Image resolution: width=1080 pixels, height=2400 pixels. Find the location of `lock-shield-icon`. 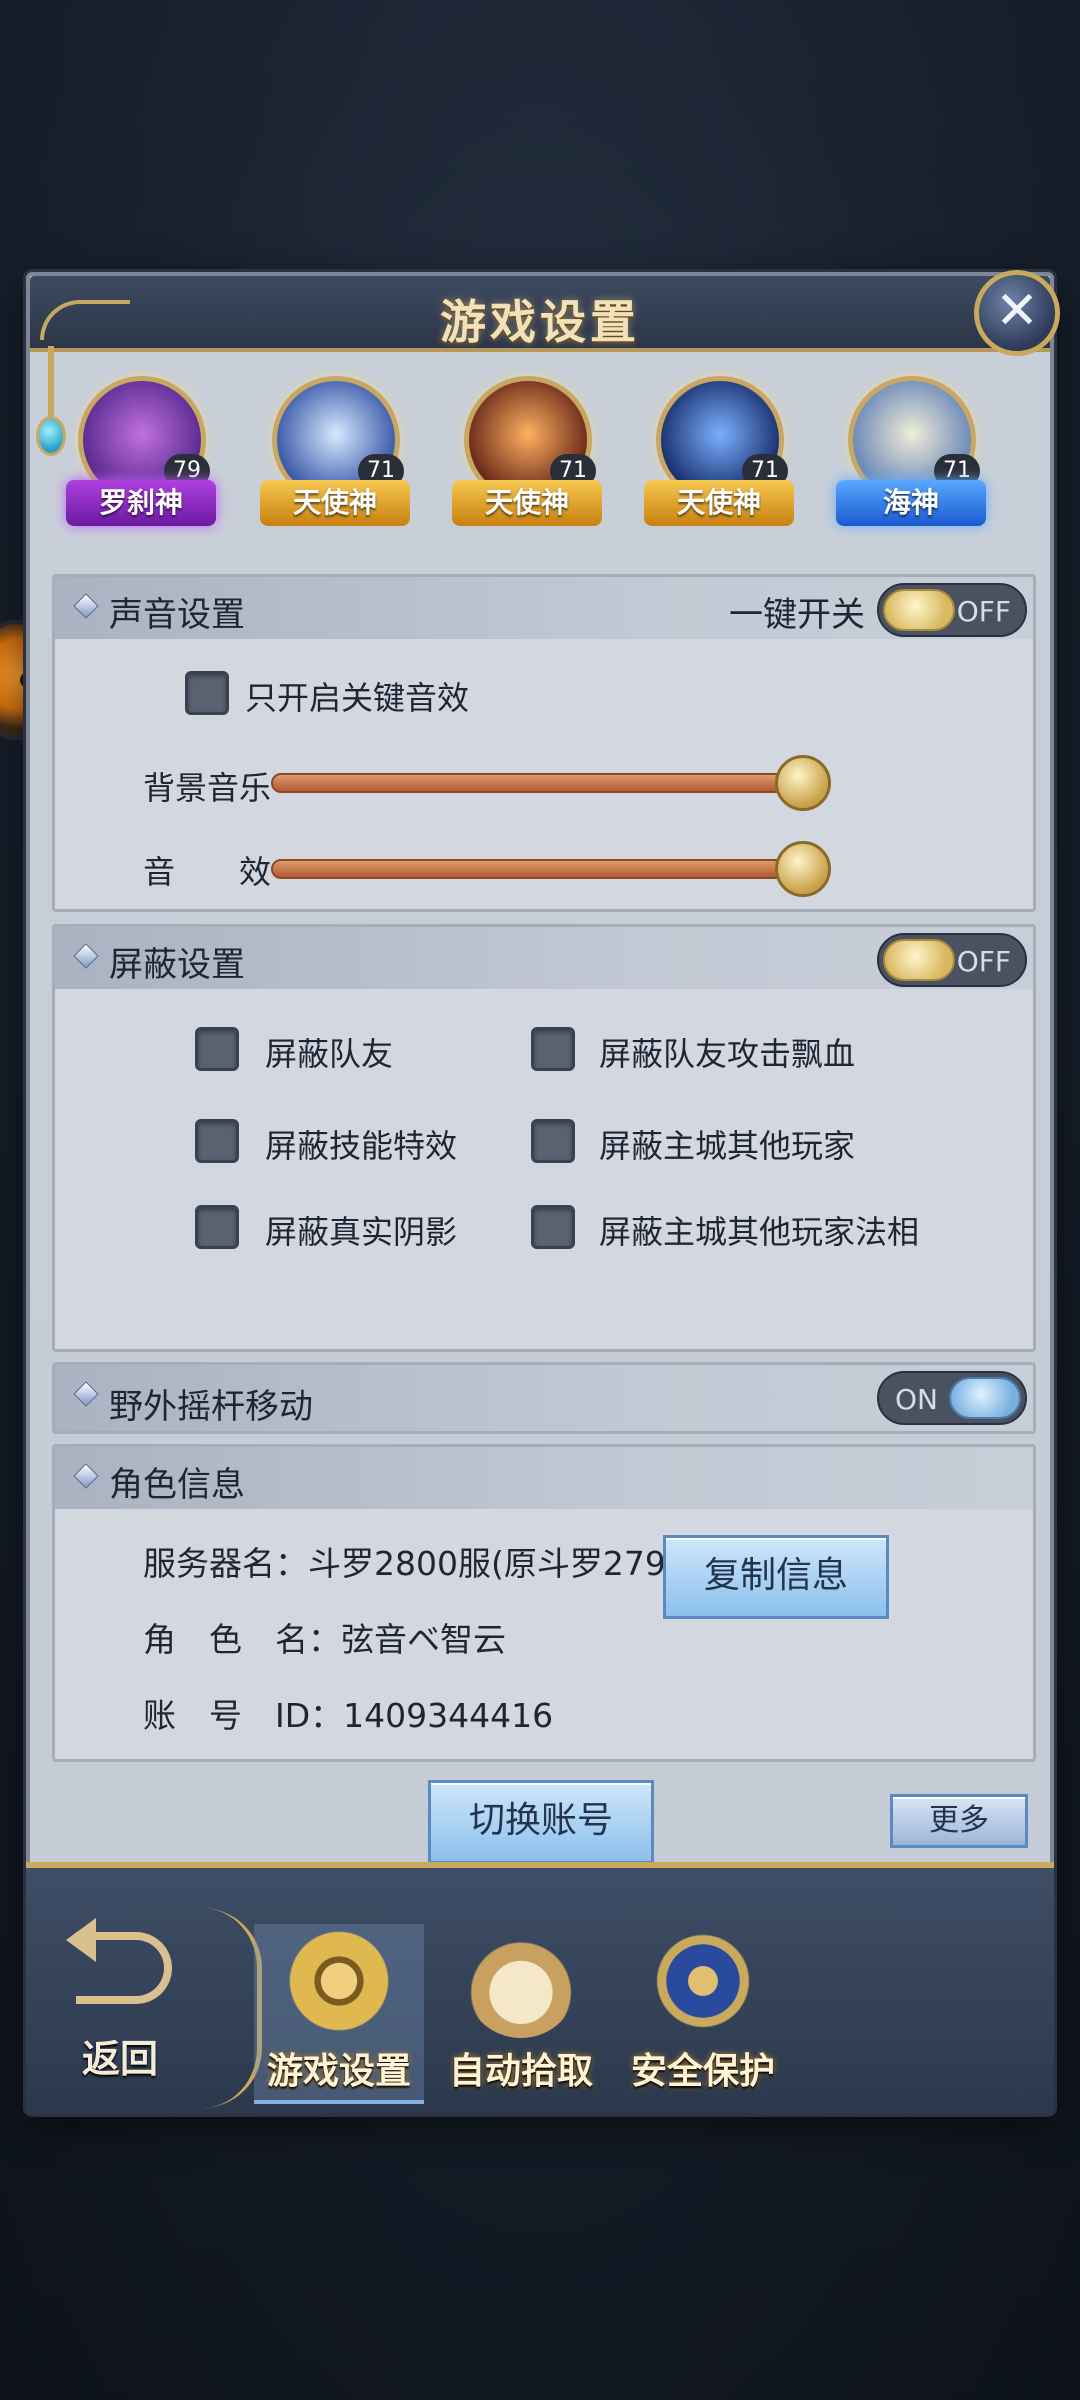

lock-shield-icon is located at coordinates (703, 1981).